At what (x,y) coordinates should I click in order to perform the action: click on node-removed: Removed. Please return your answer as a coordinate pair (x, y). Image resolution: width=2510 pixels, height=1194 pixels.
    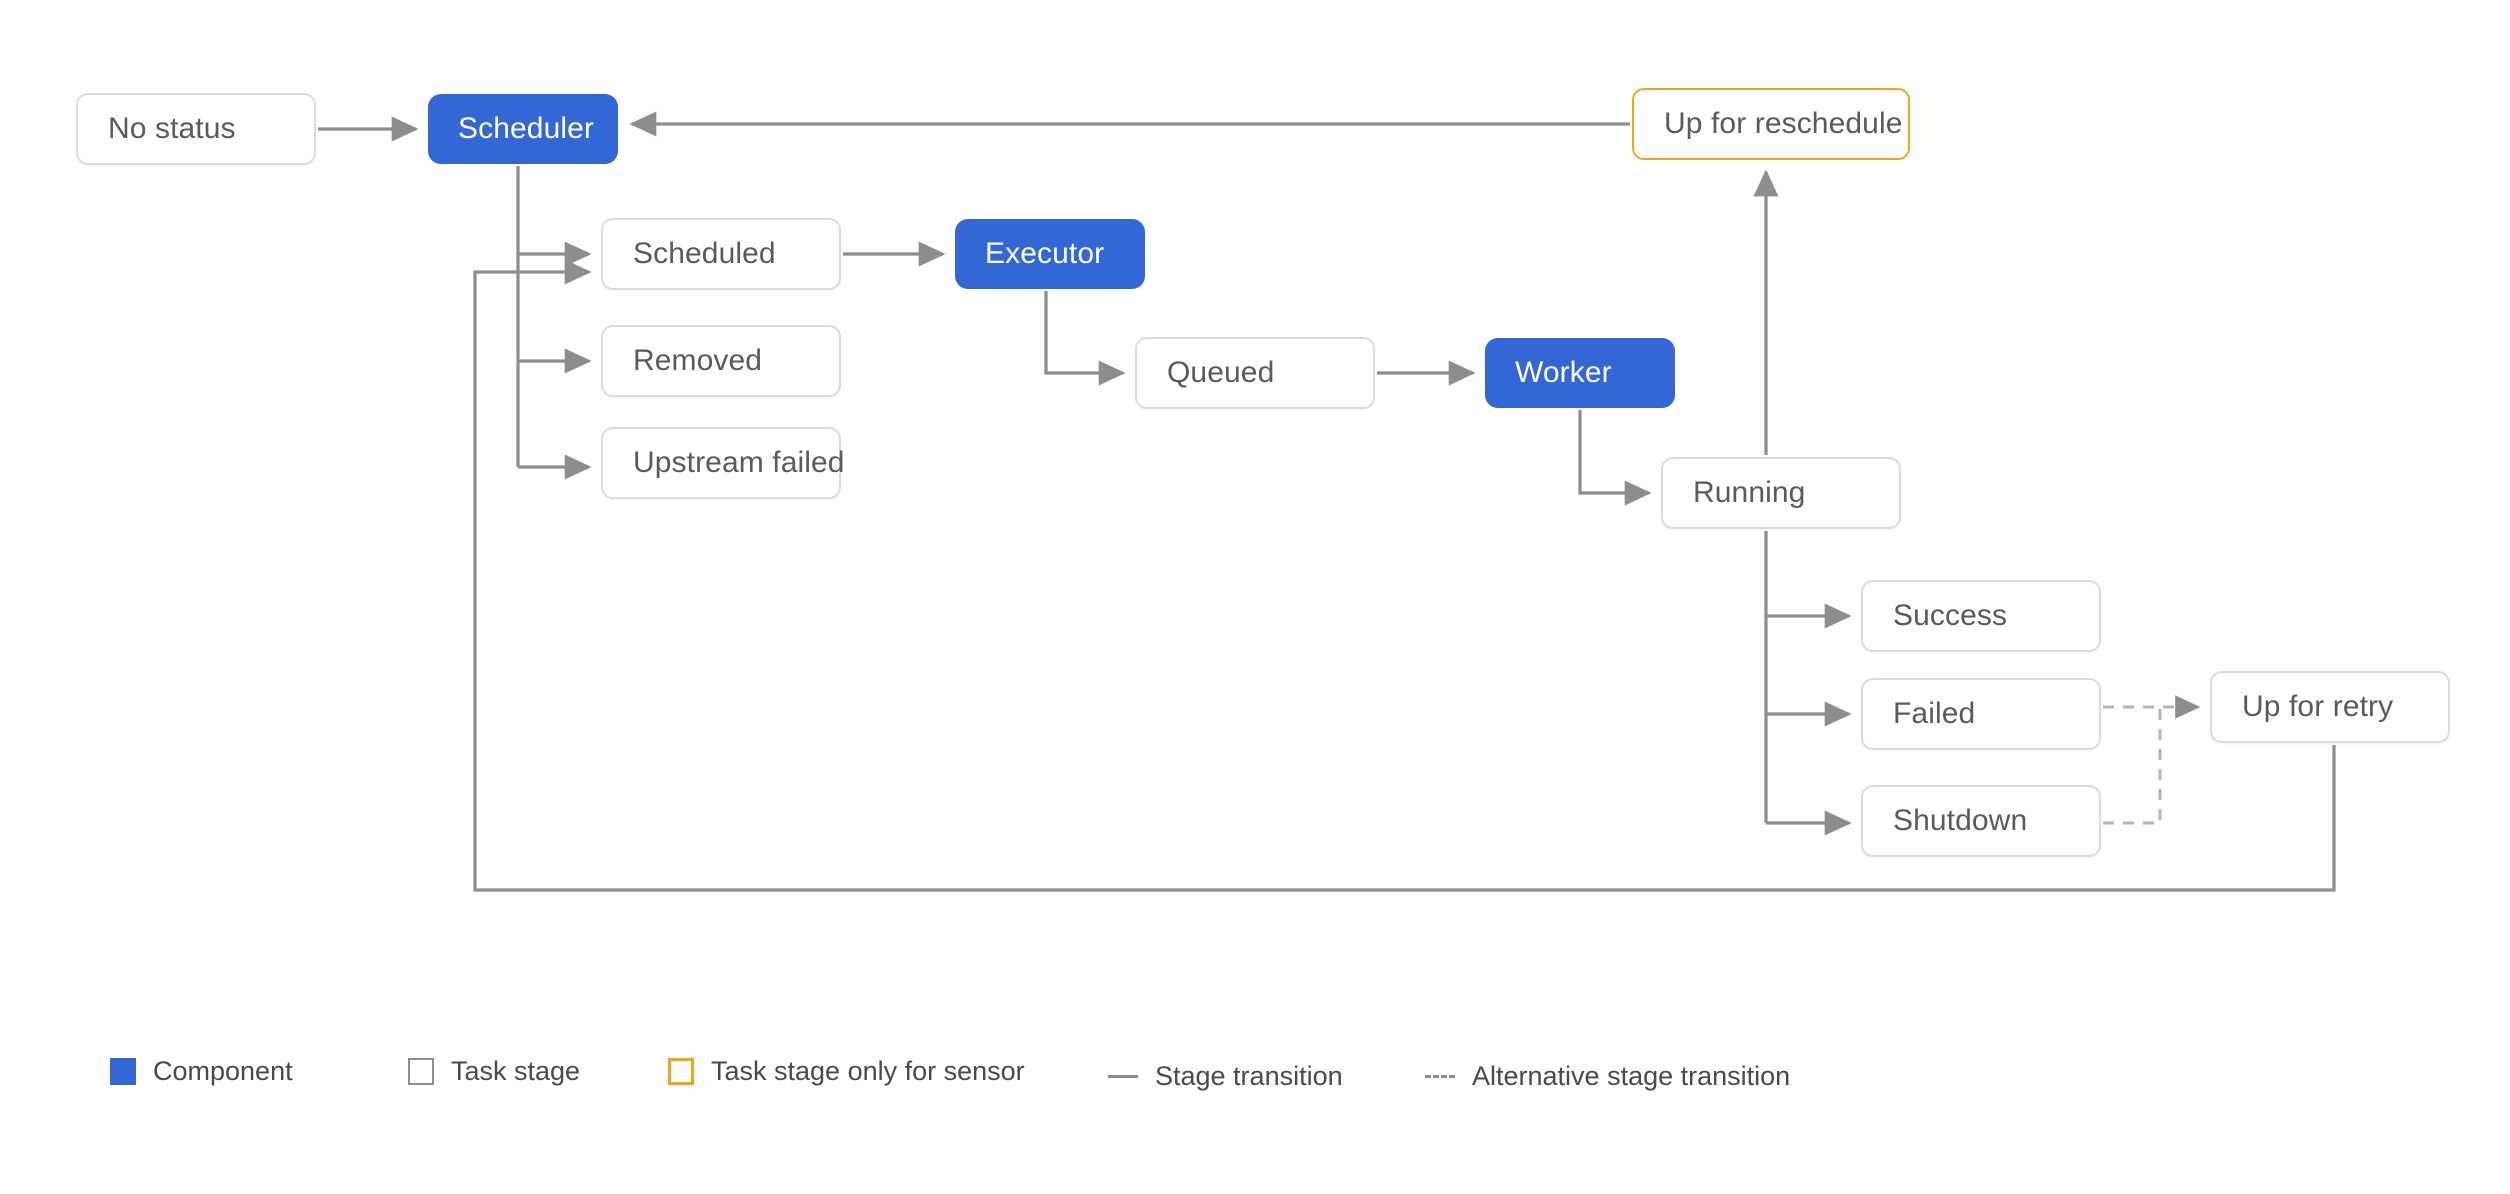
    Looking at the image, I should click on (721, 361).